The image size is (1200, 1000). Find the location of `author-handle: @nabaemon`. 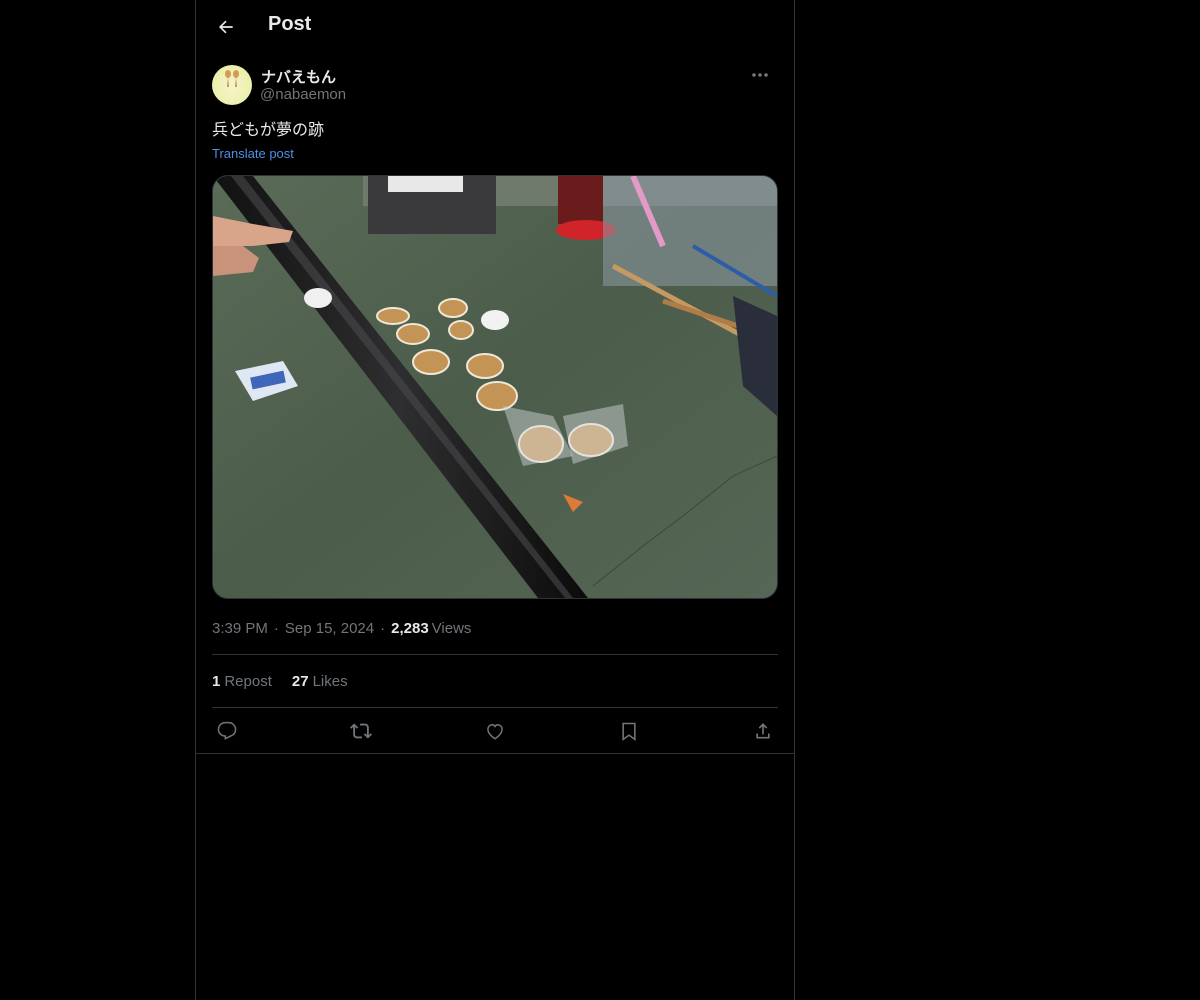

author-handle: @nabaemon is located at coordinates (303, 94).